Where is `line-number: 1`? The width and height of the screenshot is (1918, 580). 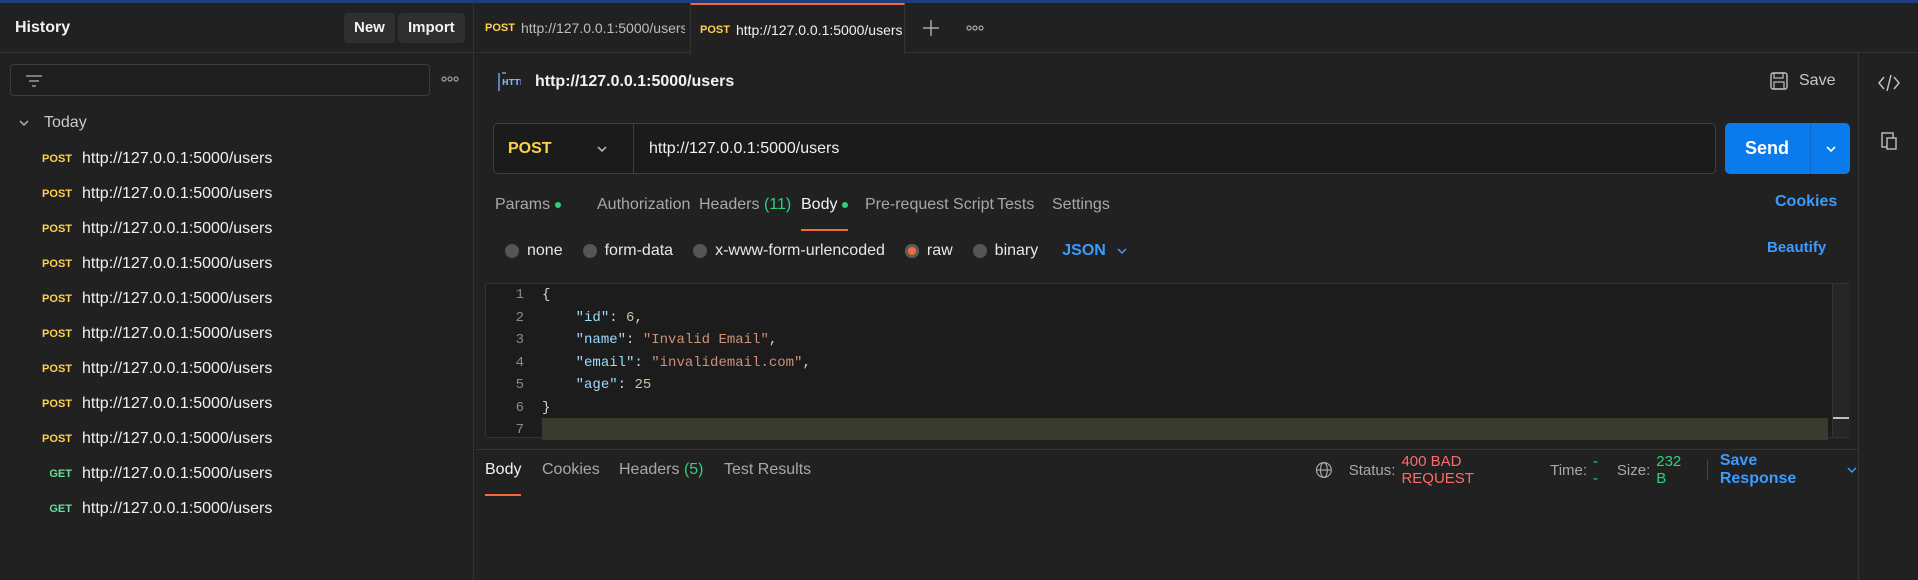 line-number: 1 is located at coordinates (519, 295).